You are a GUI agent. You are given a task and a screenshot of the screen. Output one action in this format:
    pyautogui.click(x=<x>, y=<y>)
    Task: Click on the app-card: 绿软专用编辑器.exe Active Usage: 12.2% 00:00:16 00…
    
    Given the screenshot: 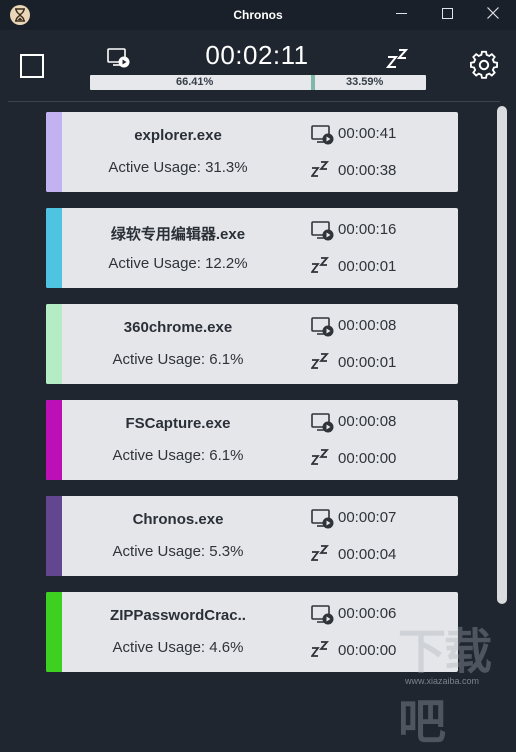 What is the action you would take?
    pyautogui.click(x=252, y=248)
    